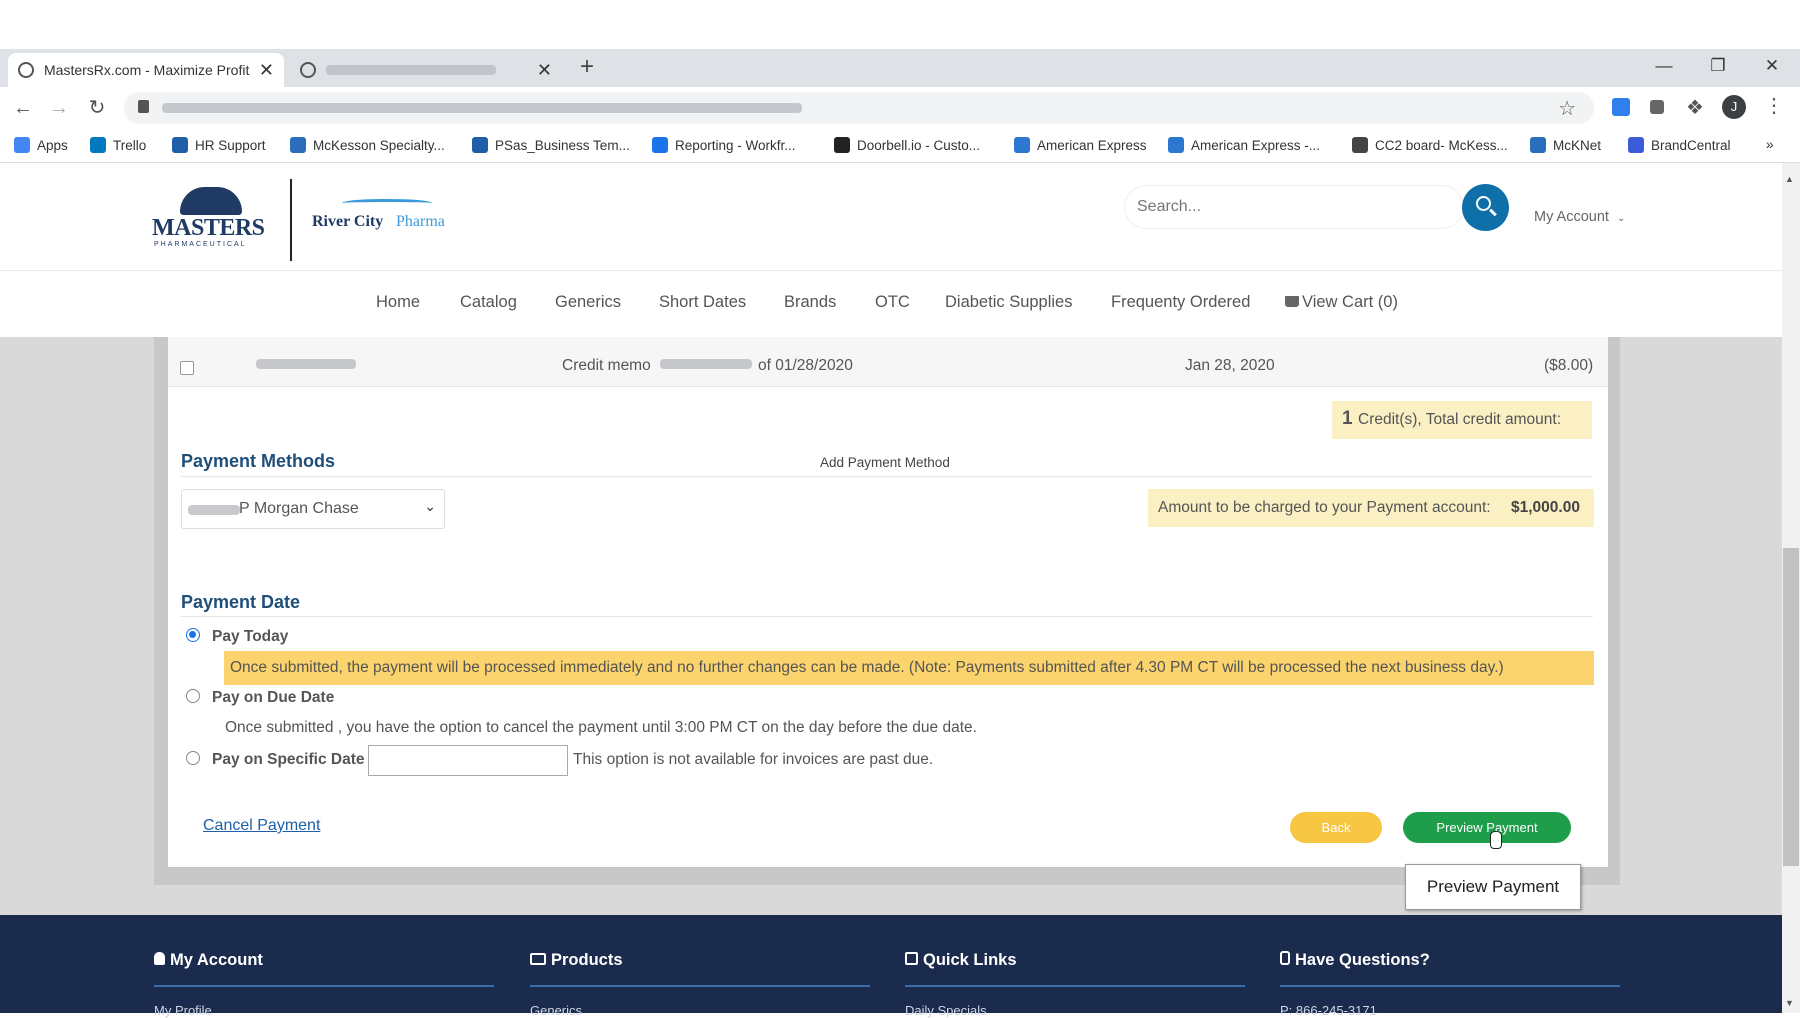 This screenshot has height=1018, width=1800. I want to click on footer-quick-links: Quick Links, so click(961, 960).